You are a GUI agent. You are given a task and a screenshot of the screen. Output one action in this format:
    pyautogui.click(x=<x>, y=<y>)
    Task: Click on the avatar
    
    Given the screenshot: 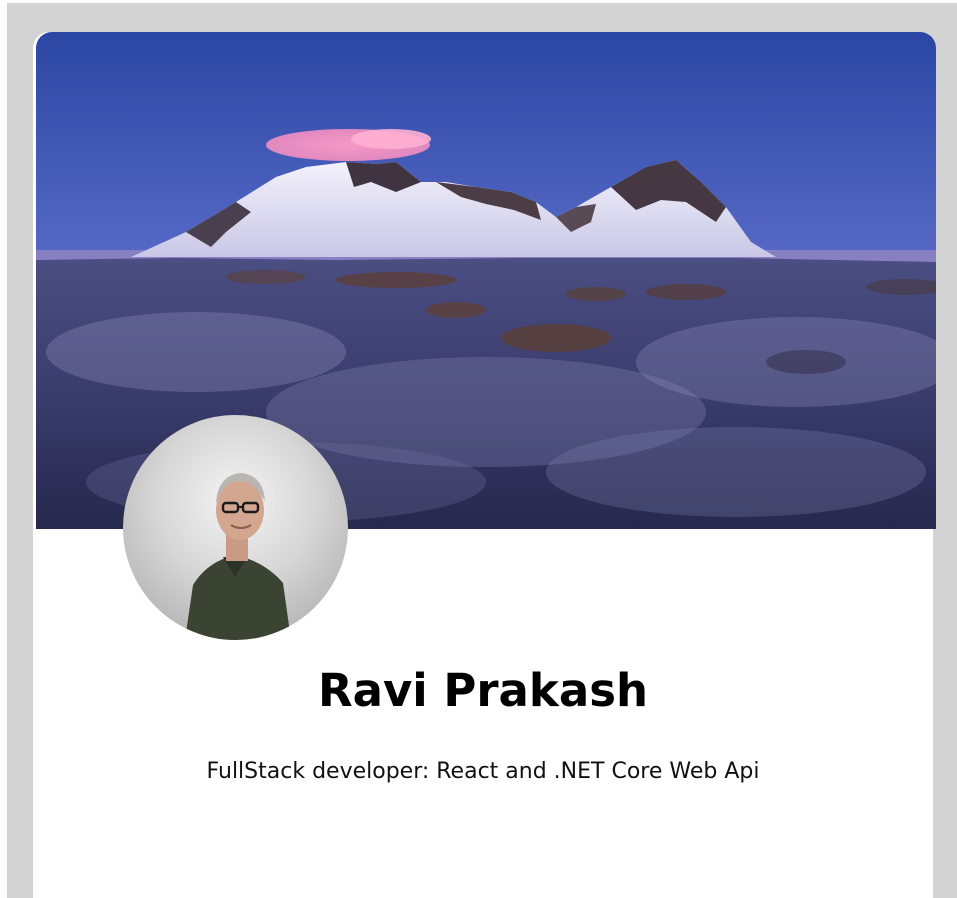 What is the action you would take?
    pyautogui.click(x=235, y=527)
    